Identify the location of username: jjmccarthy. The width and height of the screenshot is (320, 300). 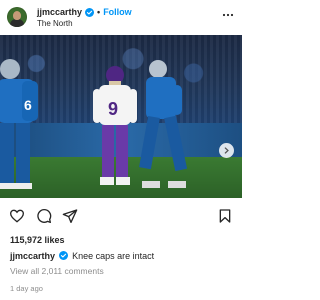
(59, 12).